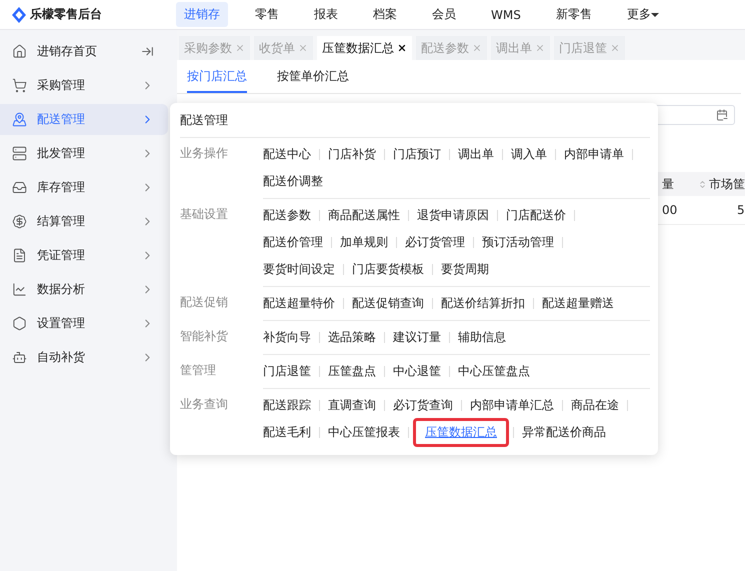  What do you see at coordinates (267, 14) in the screenshot?
I see `top-nav-item: 零售` at bounding box center [267, 14].